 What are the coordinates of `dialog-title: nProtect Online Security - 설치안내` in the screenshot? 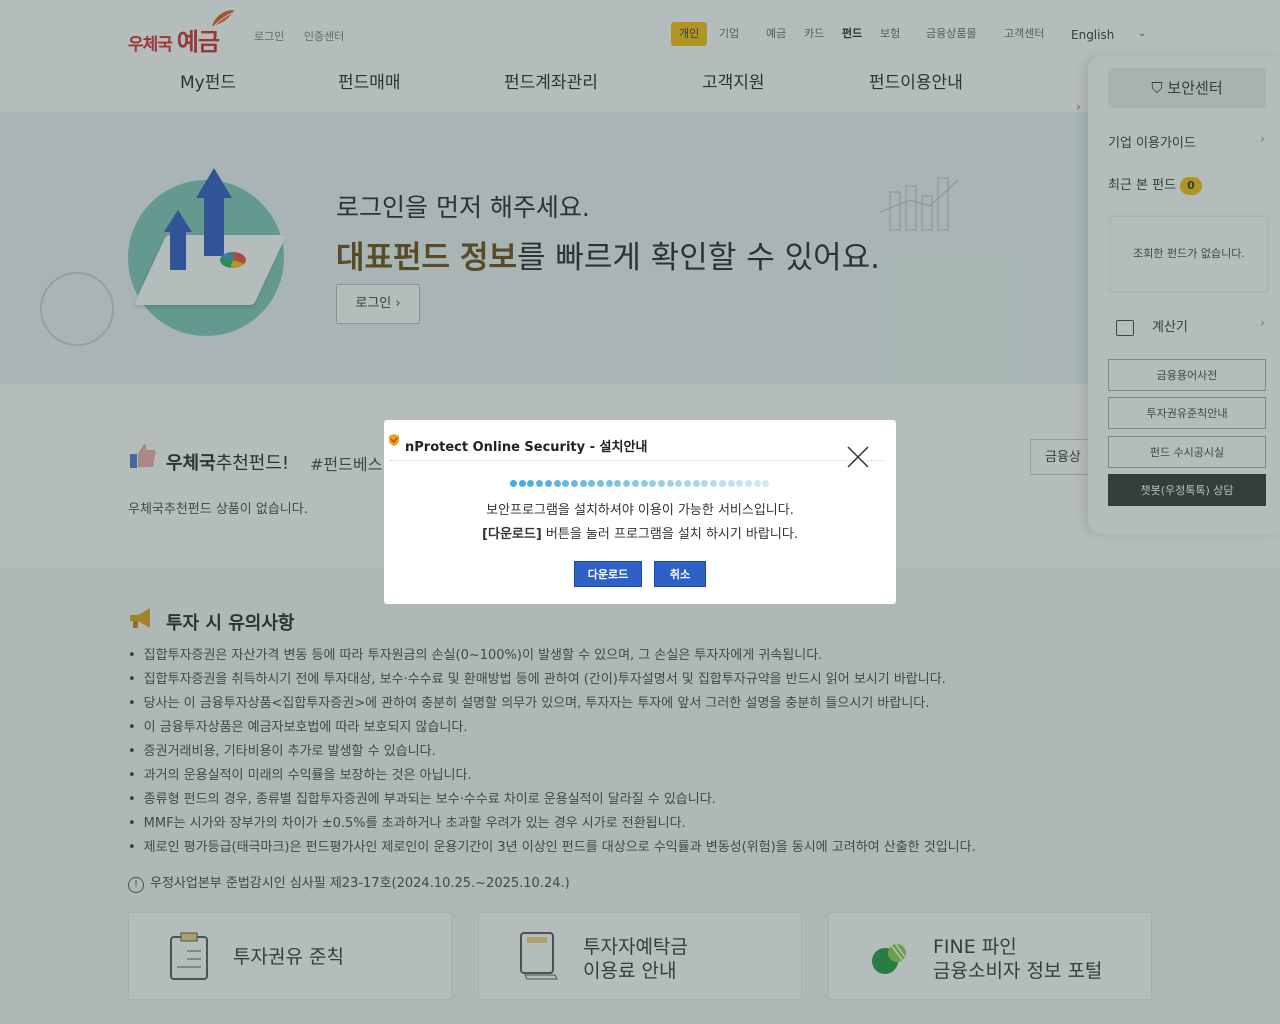 It's located at (526, 447).